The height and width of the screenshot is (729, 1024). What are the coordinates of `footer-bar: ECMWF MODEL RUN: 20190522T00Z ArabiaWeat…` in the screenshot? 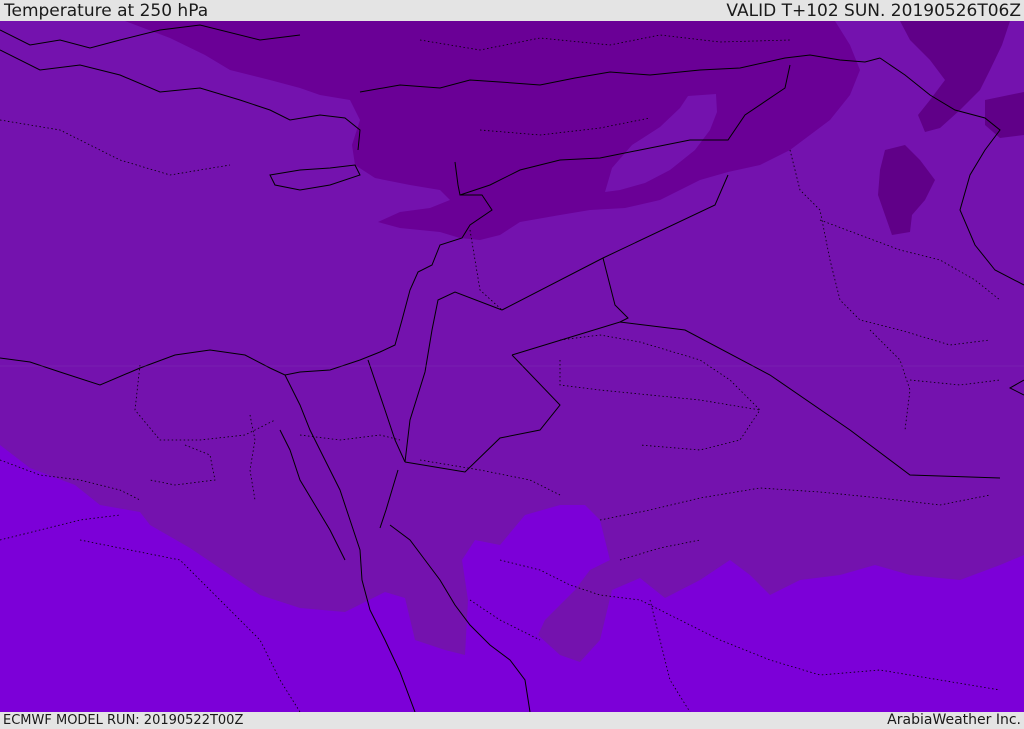 It's located at (512, 720).